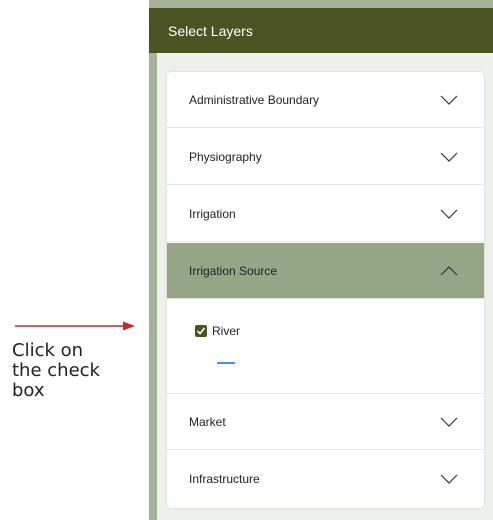 Image resolution: width=493 pixels, height=520 pixels. What do you see at coordinates (224, 479) in the screenshot?
I see `layer-label: Infrastructure` at bounding box center [224, 479].